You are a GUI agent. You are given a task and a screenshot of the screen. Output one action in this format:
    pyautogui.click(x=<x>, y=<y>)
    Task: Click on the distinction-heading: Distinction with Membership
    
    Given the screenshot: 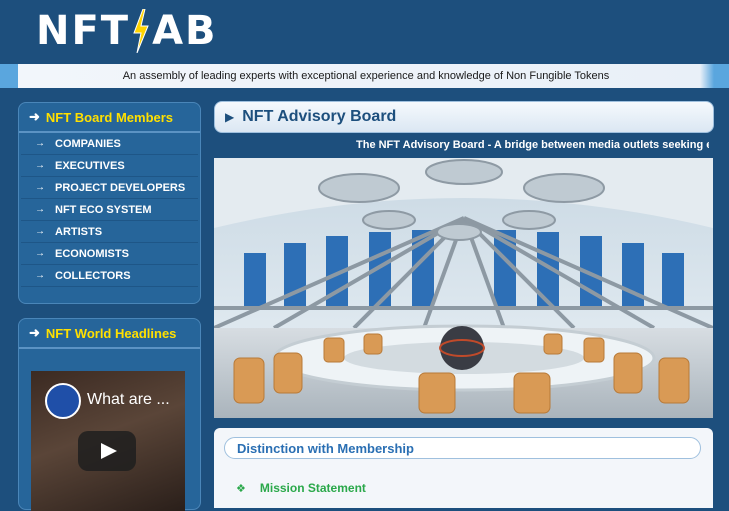 What is the action you would take?
    pyautogui.click(x=462, y=448)
    